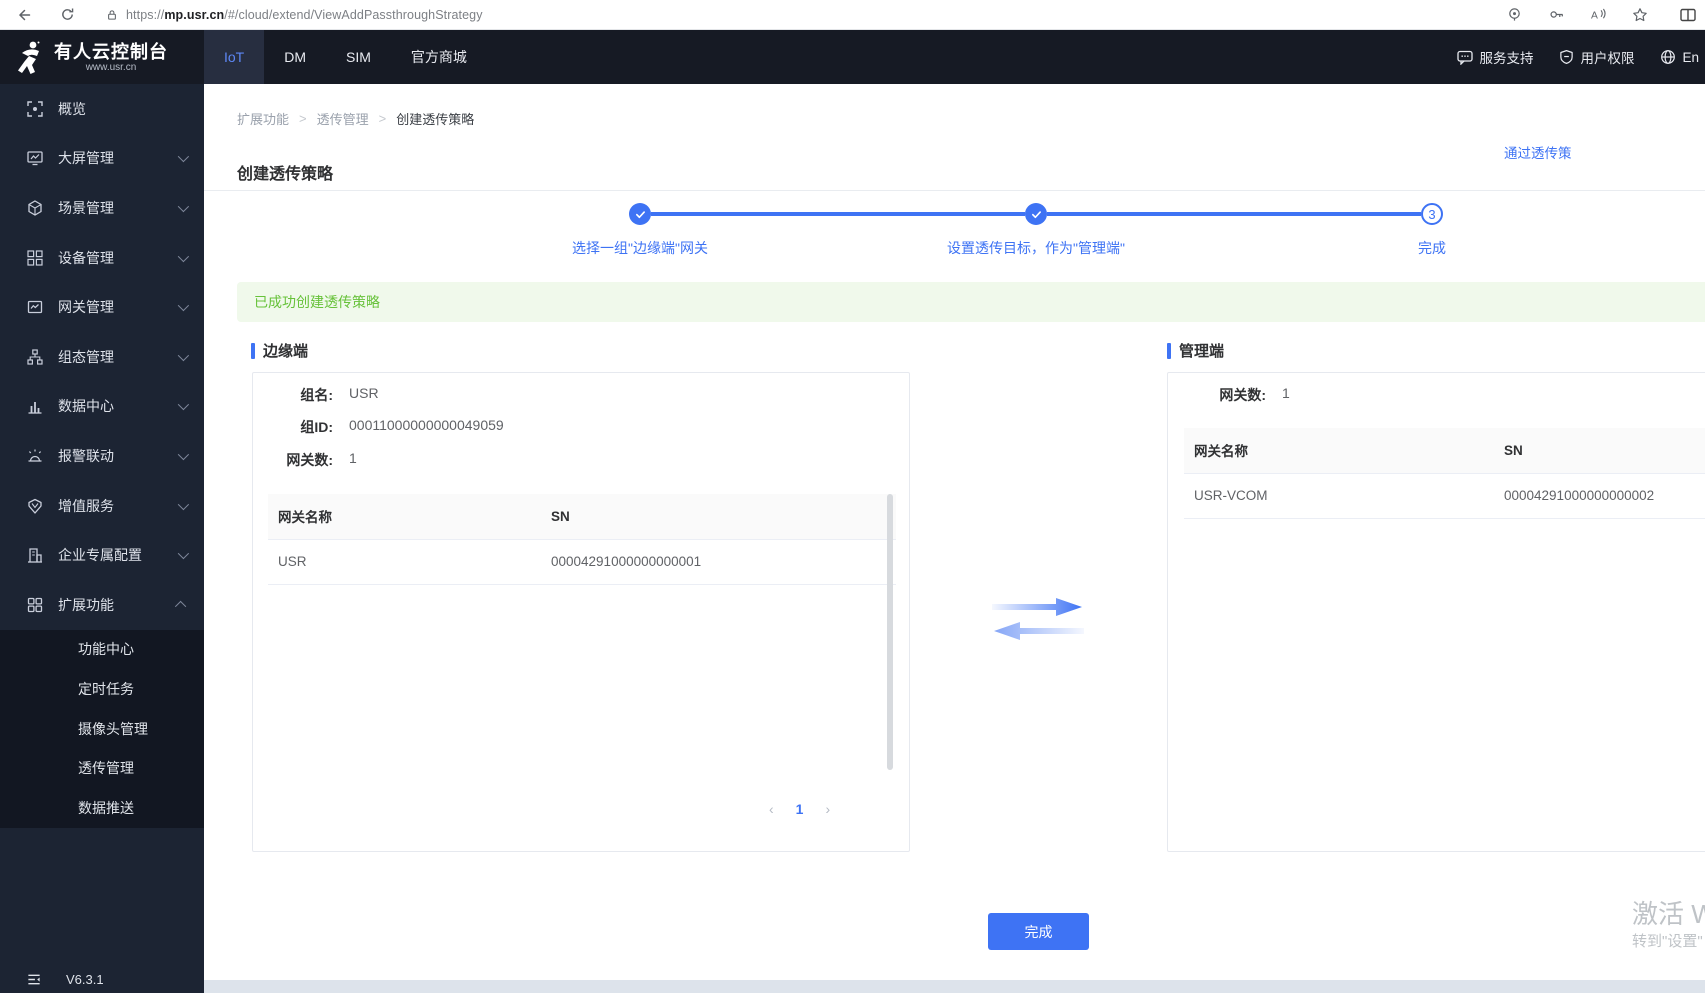 The image size is (1705, 993). What do you see at coordinates (102, 808) in the screenshot?
I see `submenu-item-data-push: 数据推送` at bounding box center [102, 808].